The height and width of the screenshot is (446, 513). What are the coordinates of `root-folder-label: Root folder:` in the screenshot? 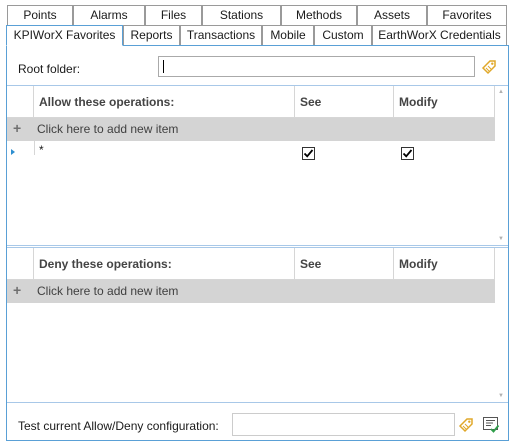 It's located at (49, 69).